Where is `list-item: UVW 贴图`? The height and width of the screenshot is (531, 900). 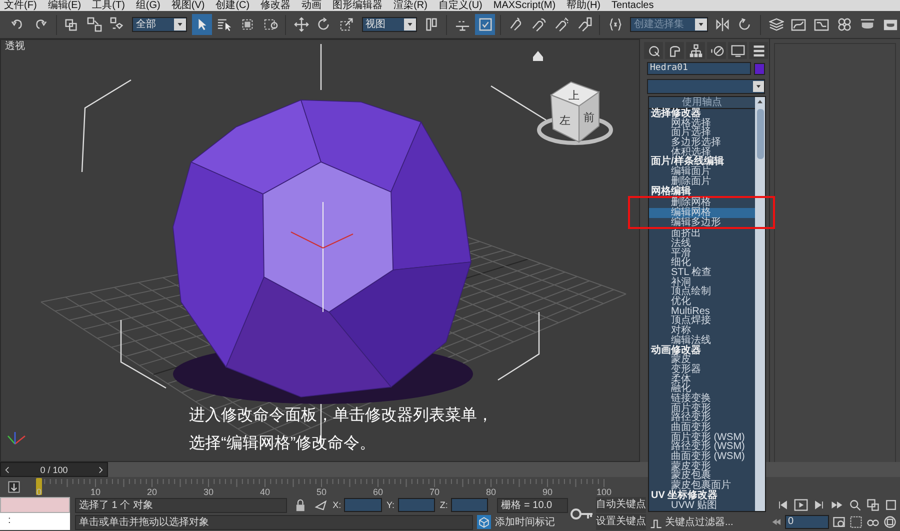 list-item: UVW 贴图 is located at coordinates (702, 505).